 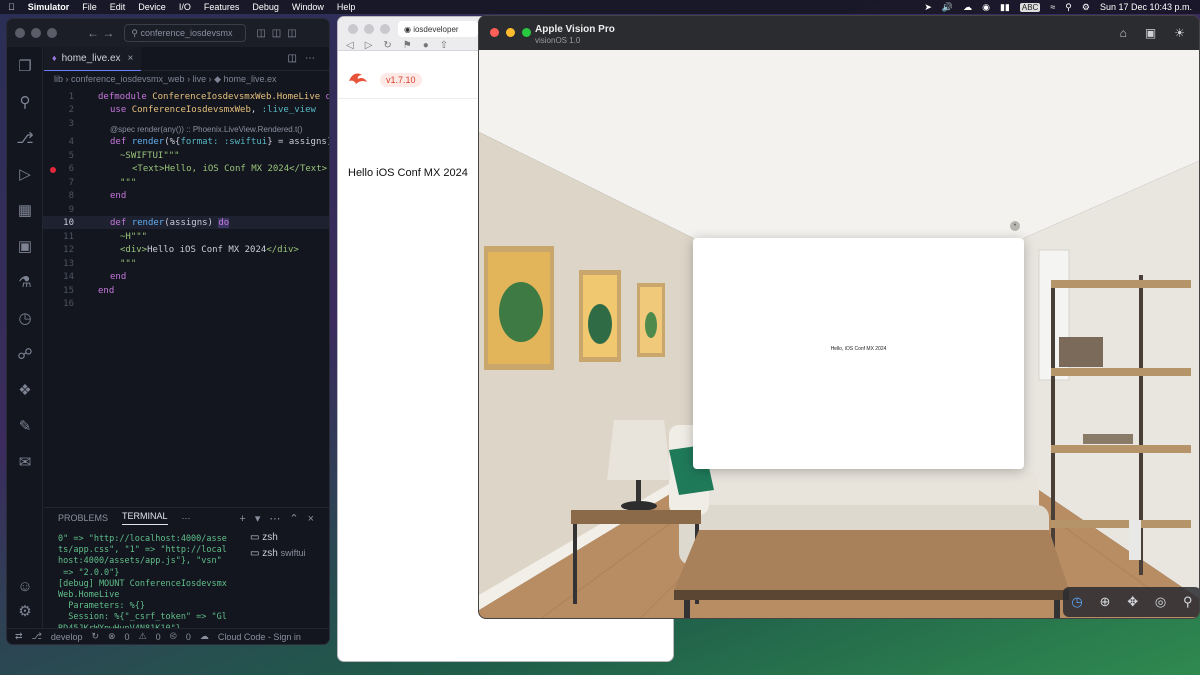 What do you see at coordinates (127, 637) in the screenshot?
I see `errors-count: 0` at bounding box center [127, 637].